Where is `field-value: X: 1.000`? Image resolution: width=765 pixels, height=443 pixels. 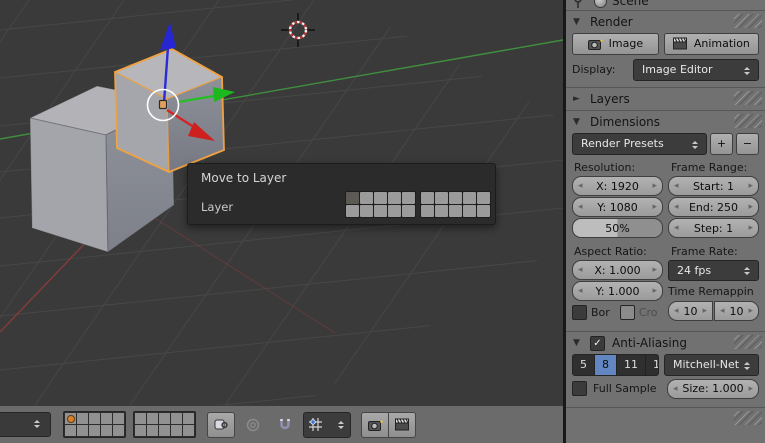
field-value: X: 1.000 is located at coordinates (617, 270).